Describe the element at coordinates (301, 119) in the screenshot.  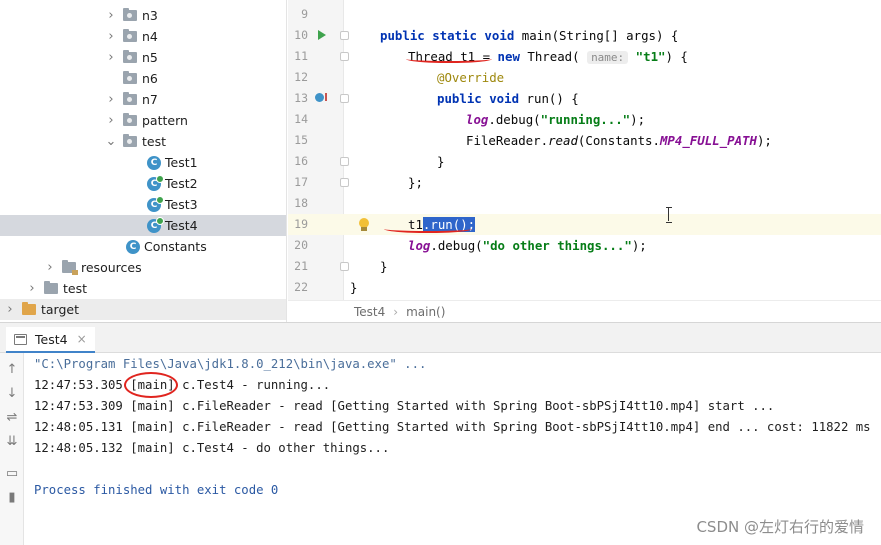
I see `line-number: 14` at that location.